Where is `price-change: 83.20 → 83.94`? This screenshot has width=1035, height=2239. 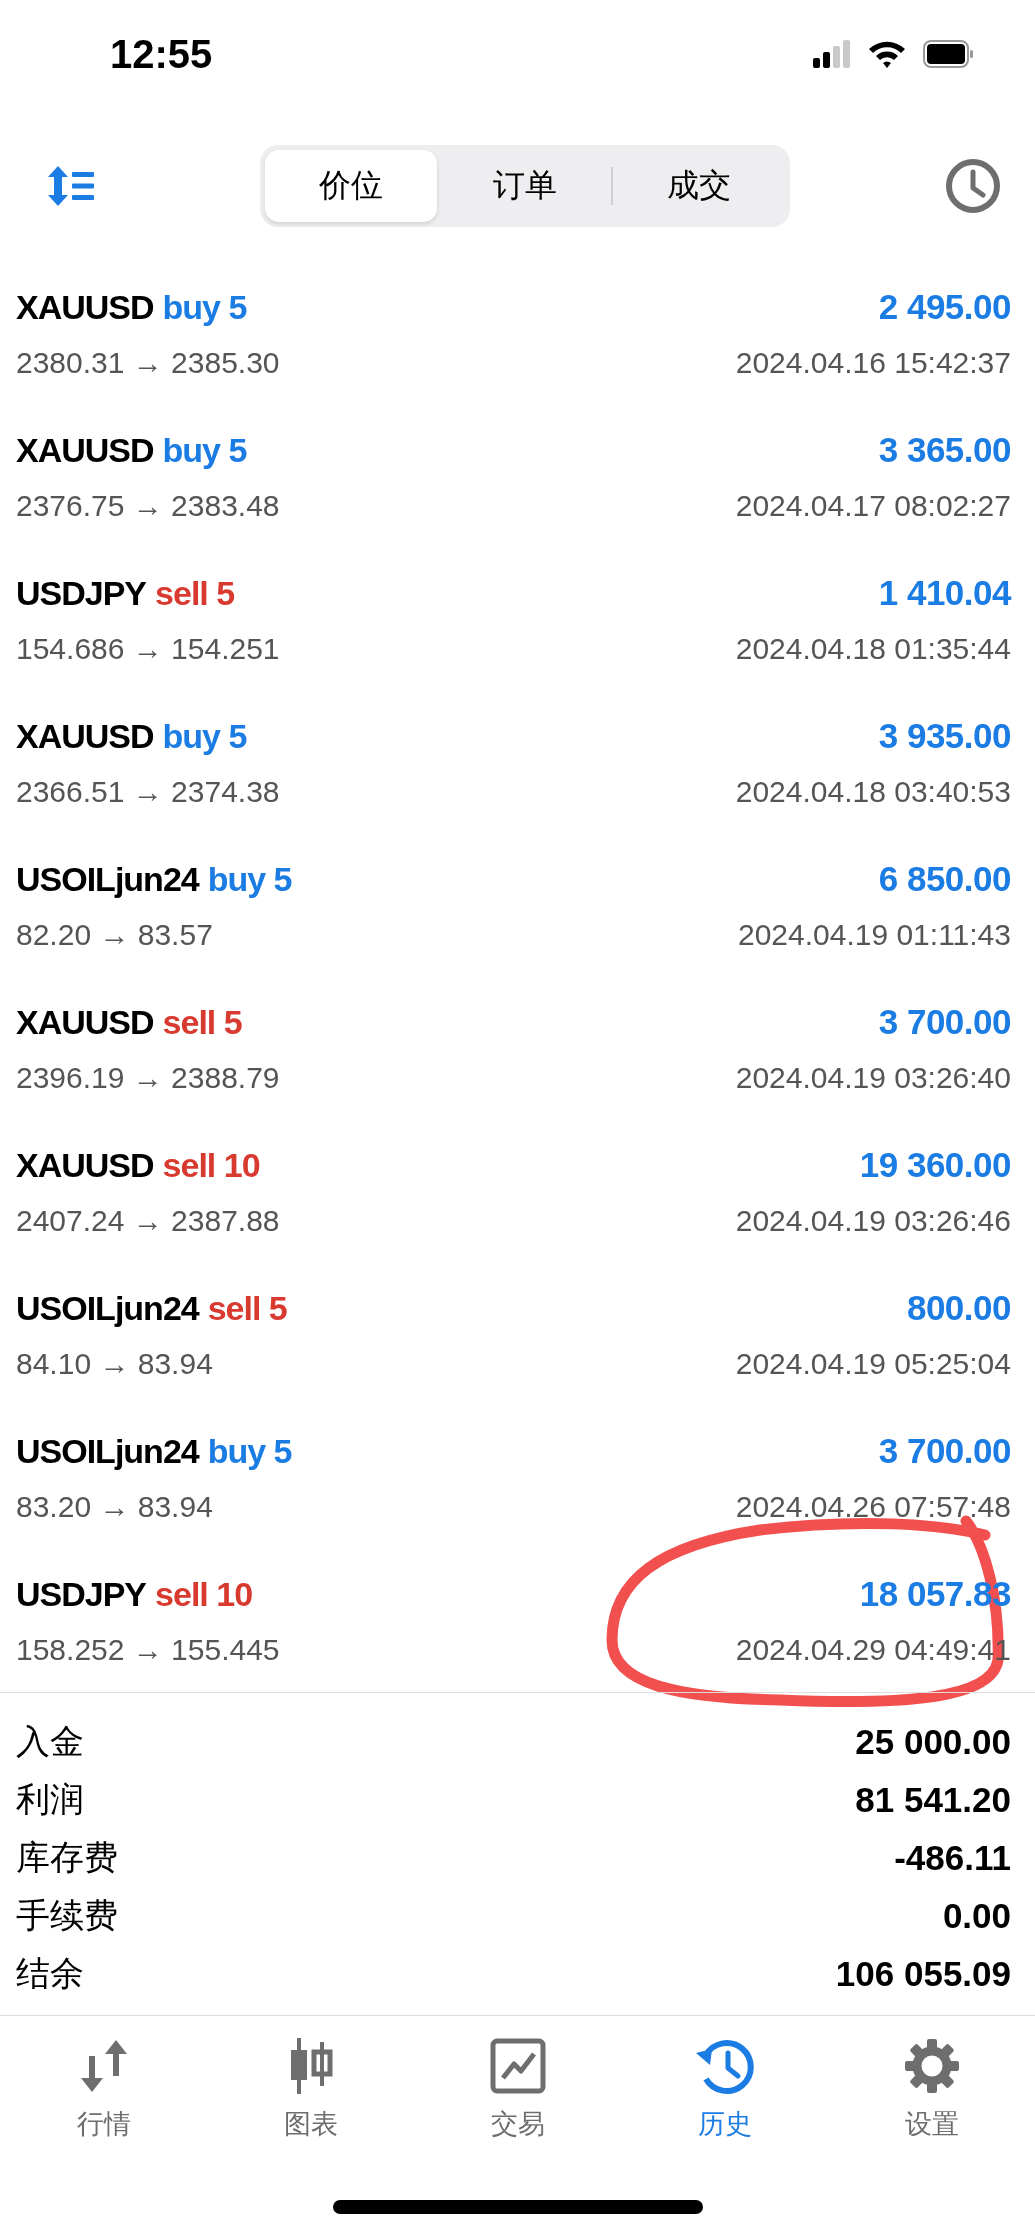 price-change: 83.20 → 83.94 is located at coordinates (114, 1507).